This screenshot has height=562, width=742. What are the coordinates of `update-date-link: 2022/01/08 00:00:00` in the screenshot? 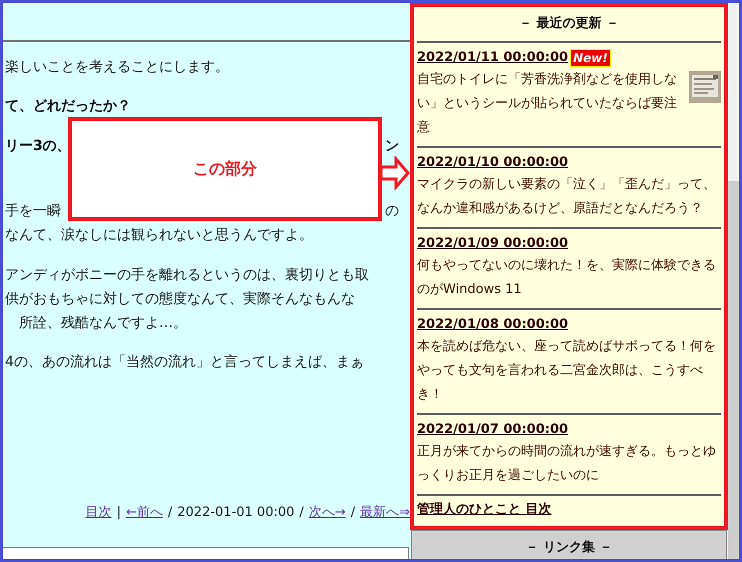 It's located at (492, 325).